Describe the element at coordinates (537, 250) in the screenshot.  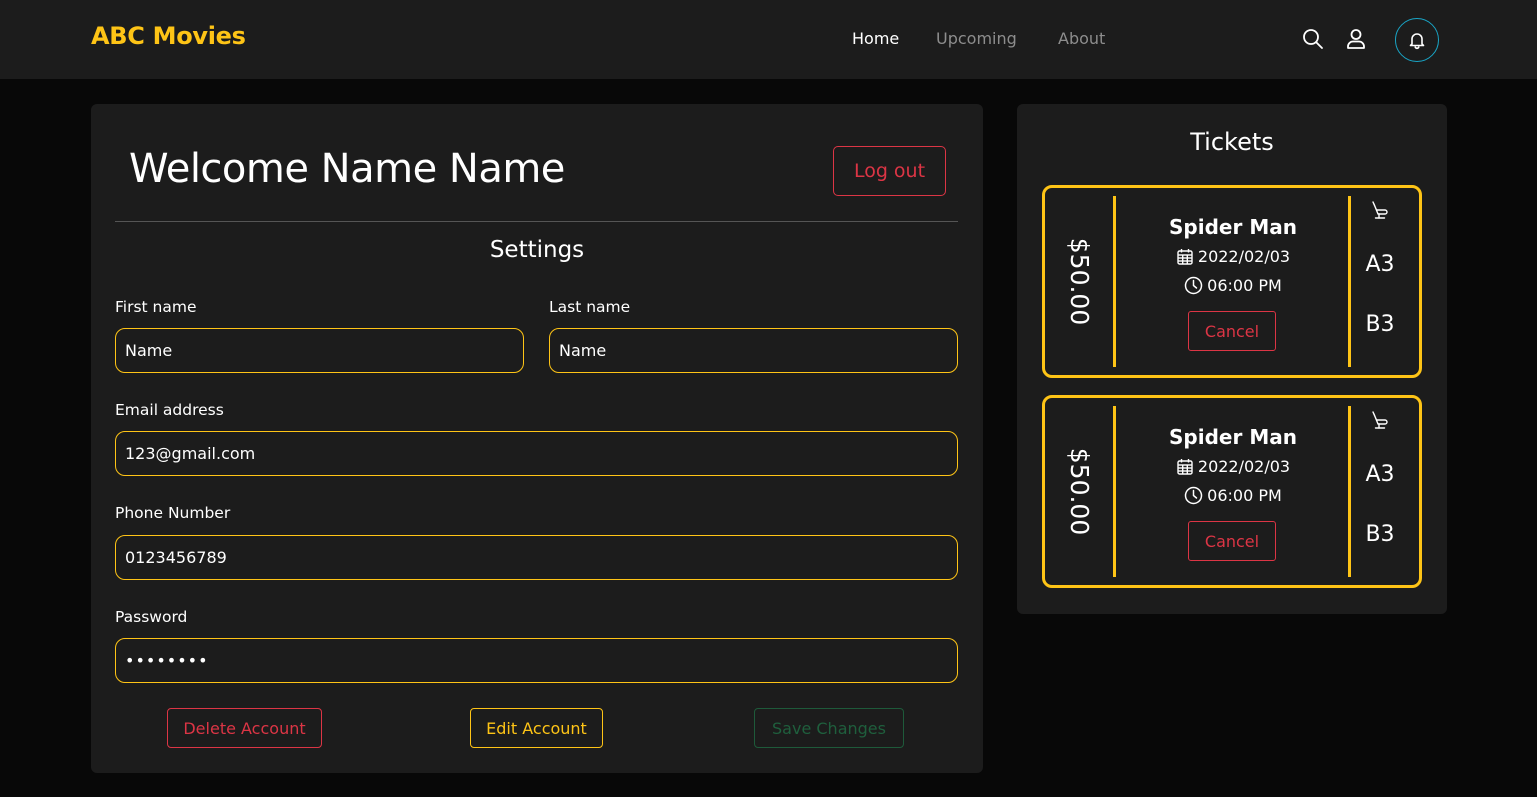
I see `settings-title: Settings` at that location.